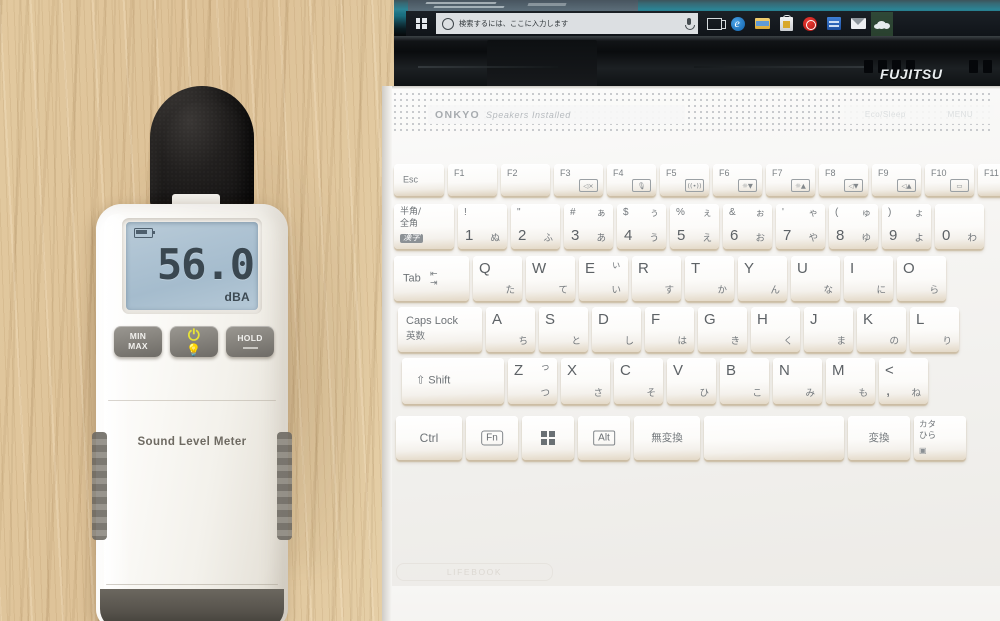 Image resolution: width=1000 pixels, height=621 pixels. What do you see at coordinates (453, 381) in the screenshot?
I see `key-shift-left: ⇧ Shift` at bounding box center [453, 381].